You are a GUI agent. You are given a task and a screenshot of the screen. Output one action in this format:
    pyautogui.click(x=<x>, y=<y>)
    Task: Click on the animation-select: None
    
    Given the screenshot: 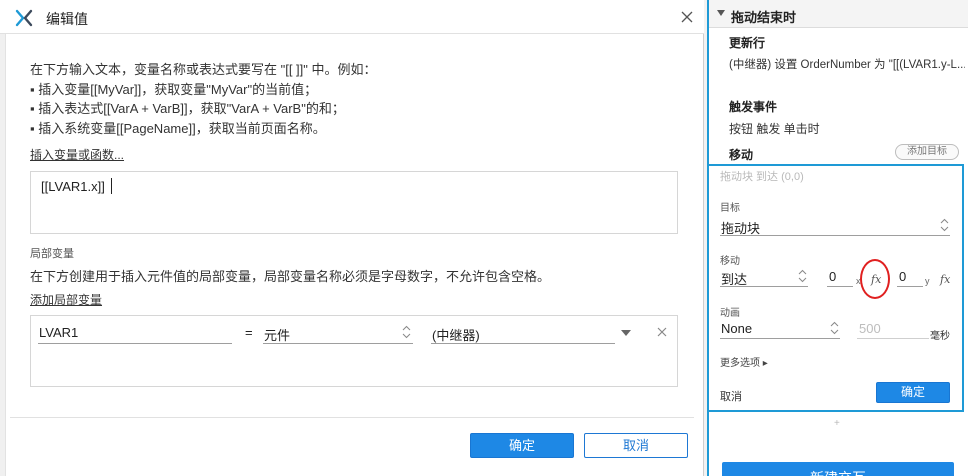 What is the action you would take?
    pyautogui.click(x=780, y=328)
    